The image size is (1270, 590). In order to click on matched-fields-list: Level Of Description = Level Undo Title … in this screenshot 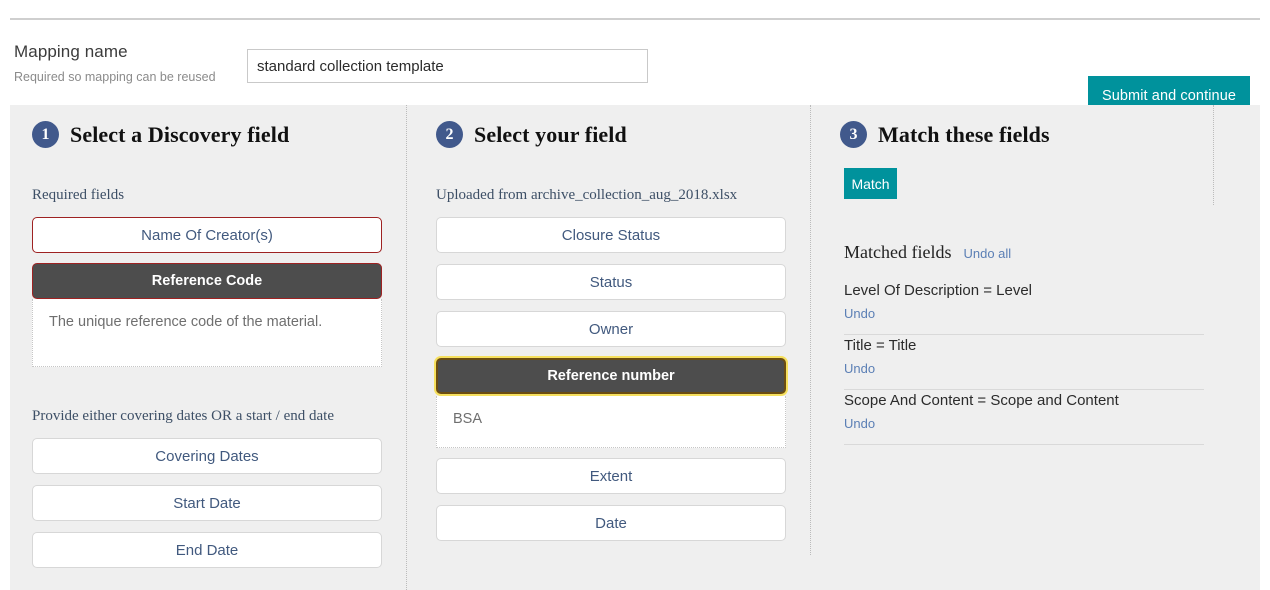, I will do `click(1024, 362)`.